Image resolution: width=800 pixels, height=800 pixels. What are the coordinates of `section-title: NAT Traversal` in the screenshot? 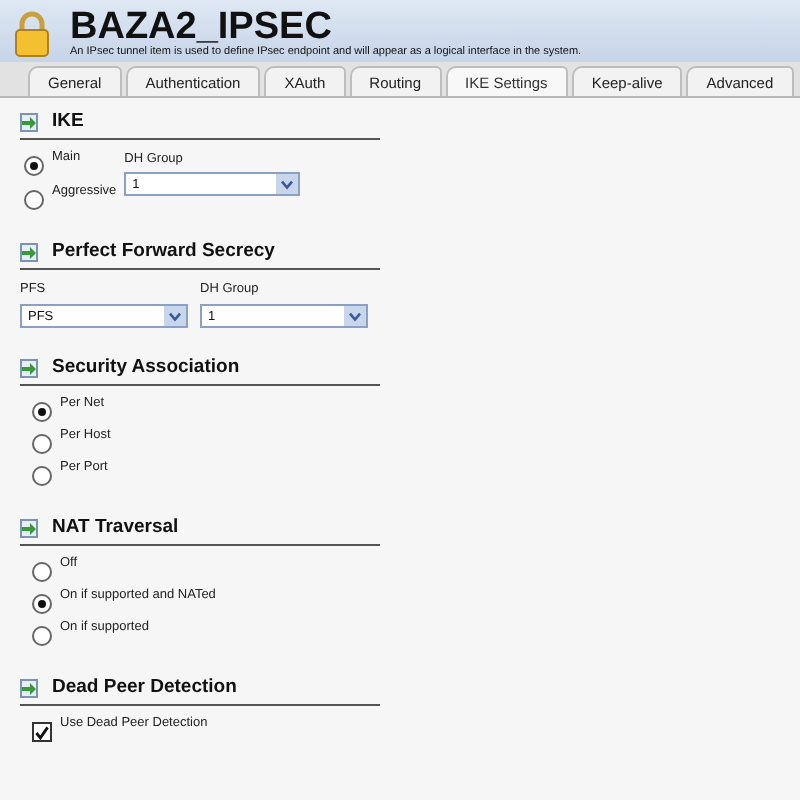 It's located at (115, 527).